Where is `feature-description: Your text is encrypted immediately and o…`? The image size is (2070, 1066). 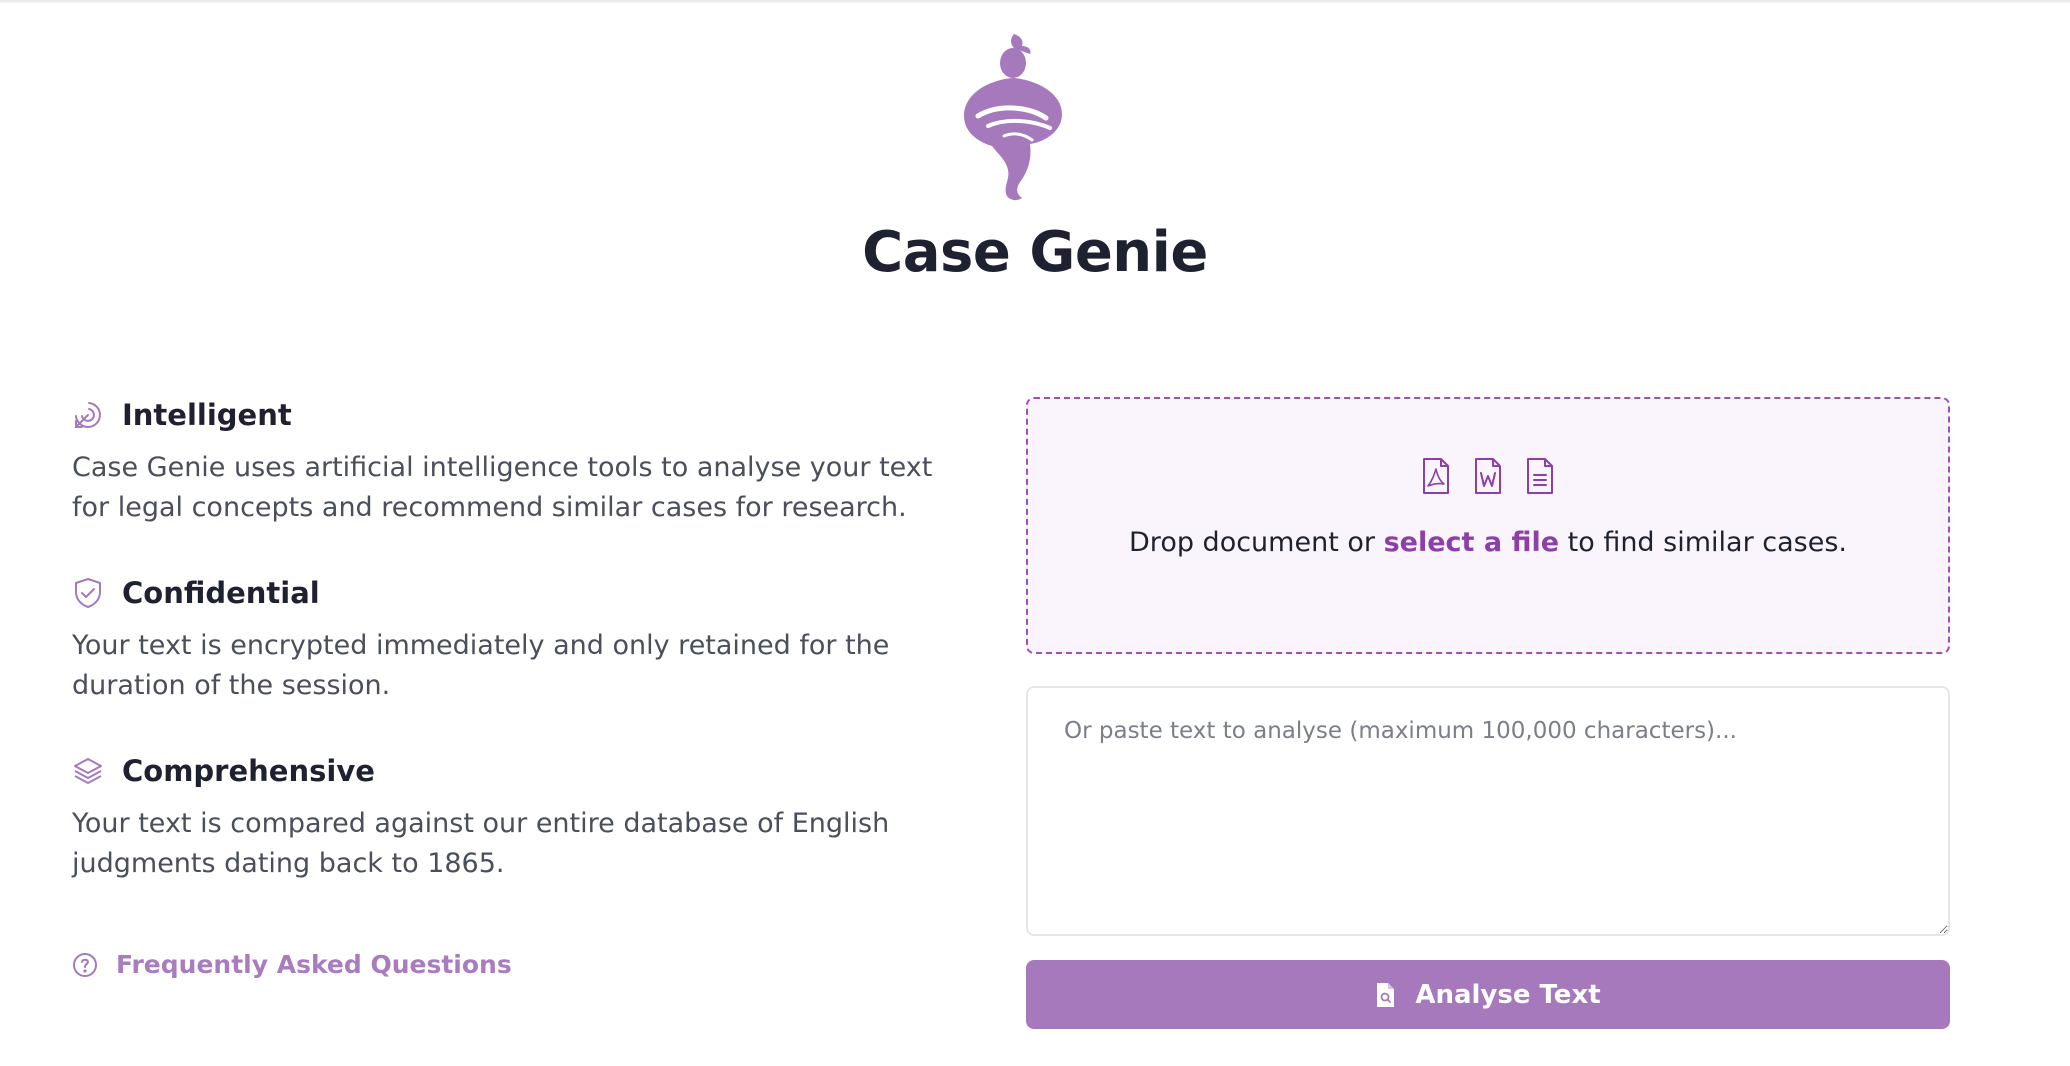
feature-description: Your text is encrypted immediately and o… is located at coordinates (481, 665).